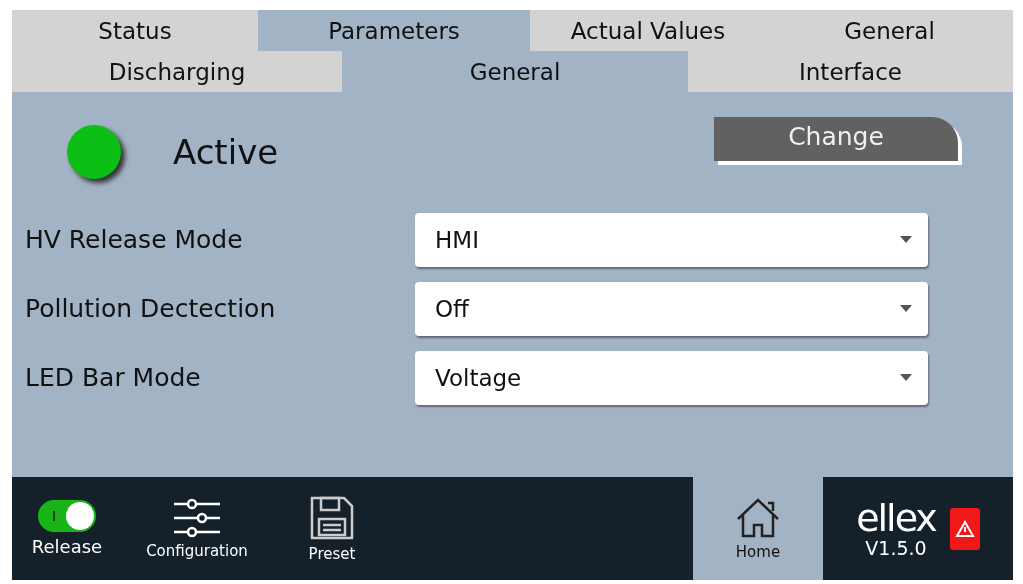  Describe the element at coordinates (177, 71) in the screenshot. I see `tab: Discharging` at that location.